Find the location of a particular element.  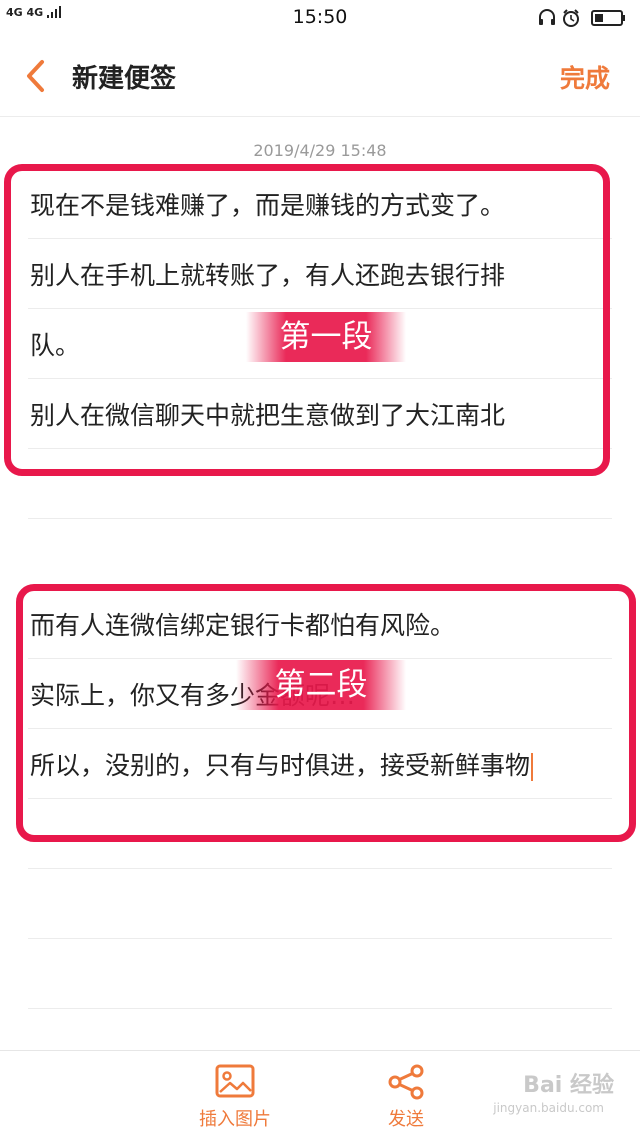

insert-image-button: 插入图片 is located at coordinates (235, 1097).